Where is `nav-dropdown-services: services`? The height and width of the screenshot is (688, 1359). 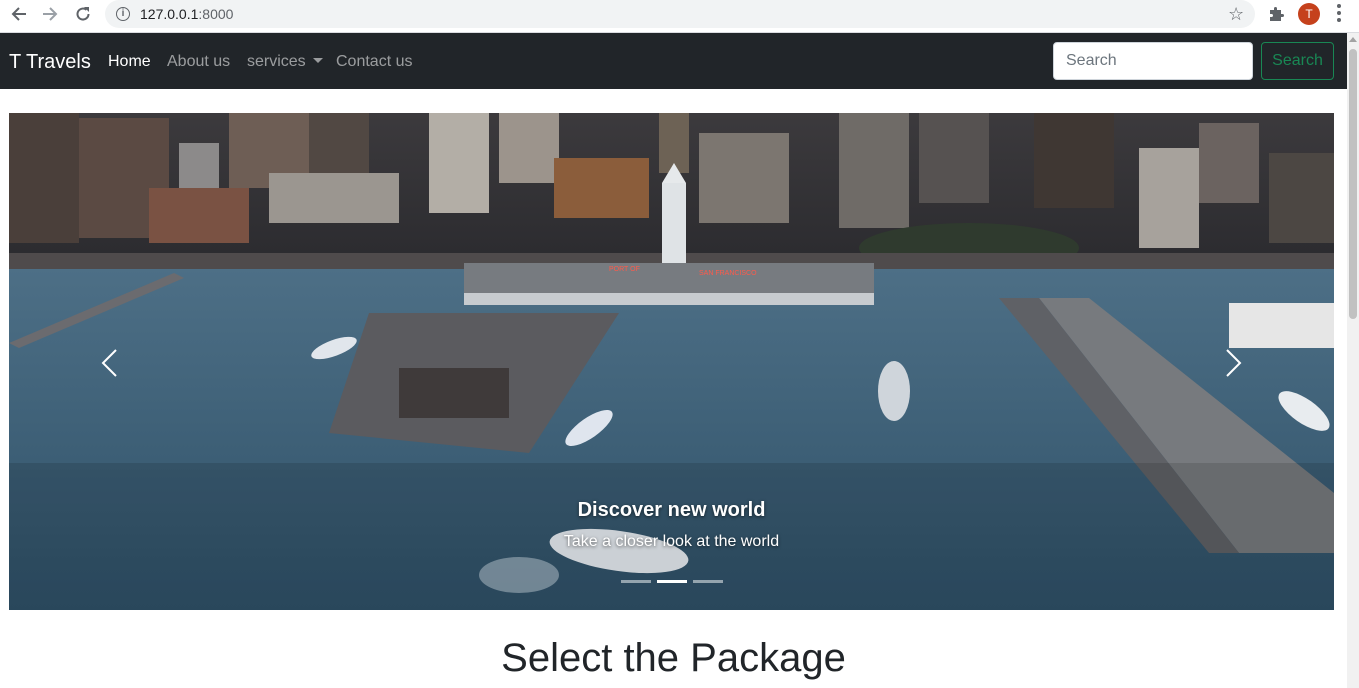 nav-dropdown-services: services is located at coordinates (285, 62).